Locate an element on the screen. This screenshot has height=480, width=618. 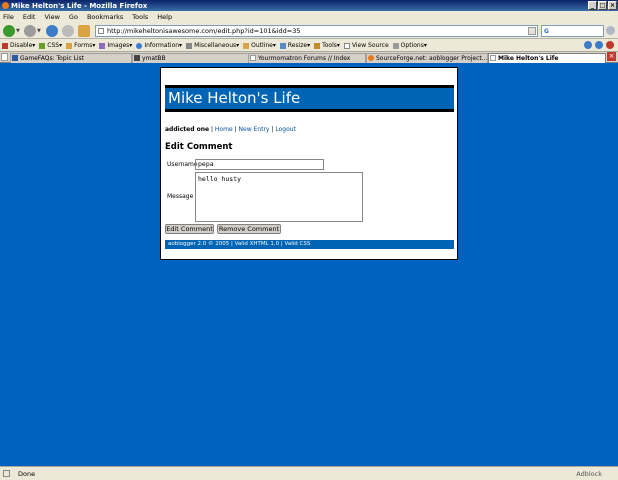
yourmomatron-favicon-icon is located at coordinates (253, 58).